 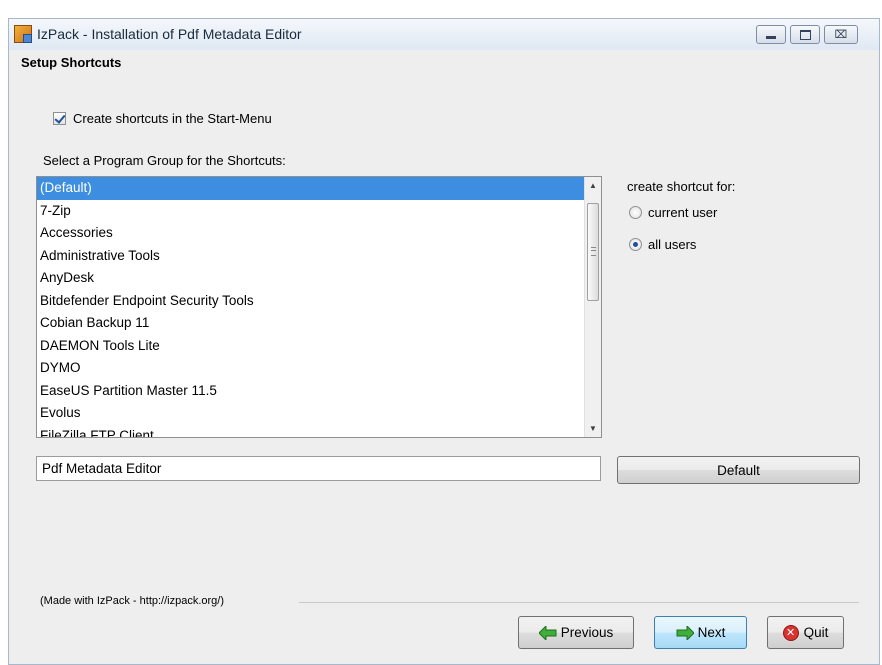 What do you see at coordinates (672, 244) in the screenshot?
I see `all-users-label: all users` at bounding box center [672, 244].